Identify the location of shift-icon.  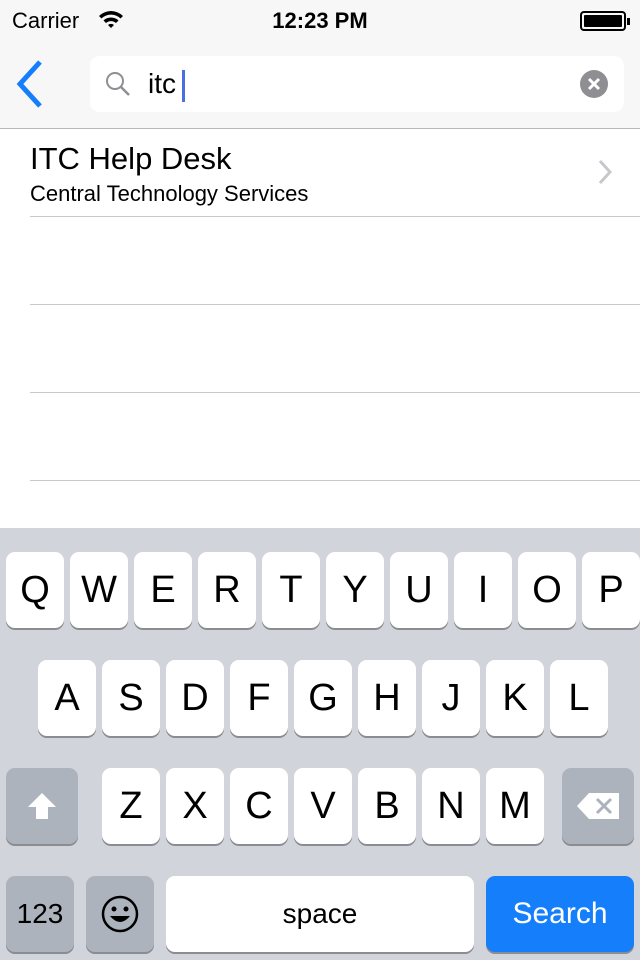
(42, 806).